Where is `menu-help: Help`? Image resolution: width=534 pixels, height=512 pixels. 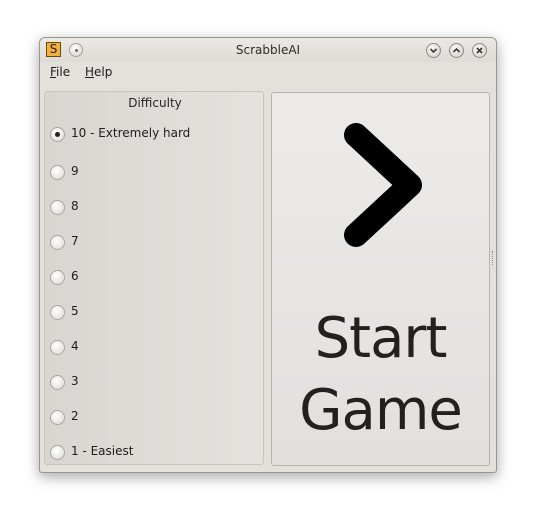
menu-help: Help is located at coordinates (98, 72).